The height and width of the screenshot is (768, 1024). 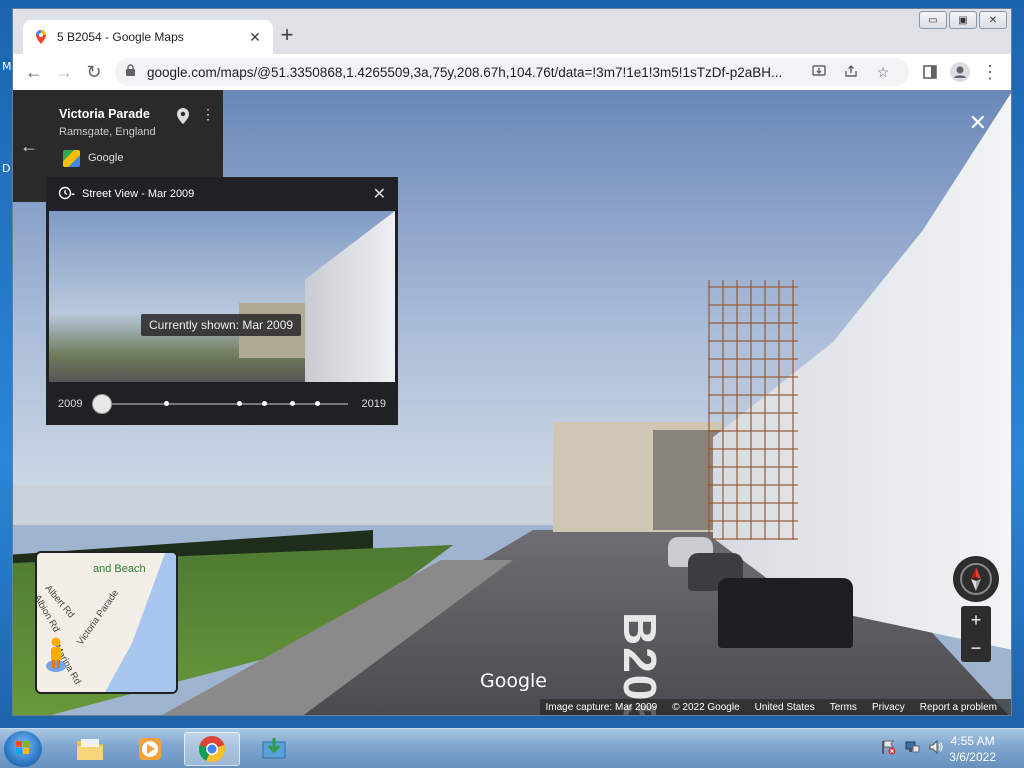 What do you see at coordinates (29, 146) in the screenshot?
I see `back-arrow-button: ←` at bounding box center [29, 146].